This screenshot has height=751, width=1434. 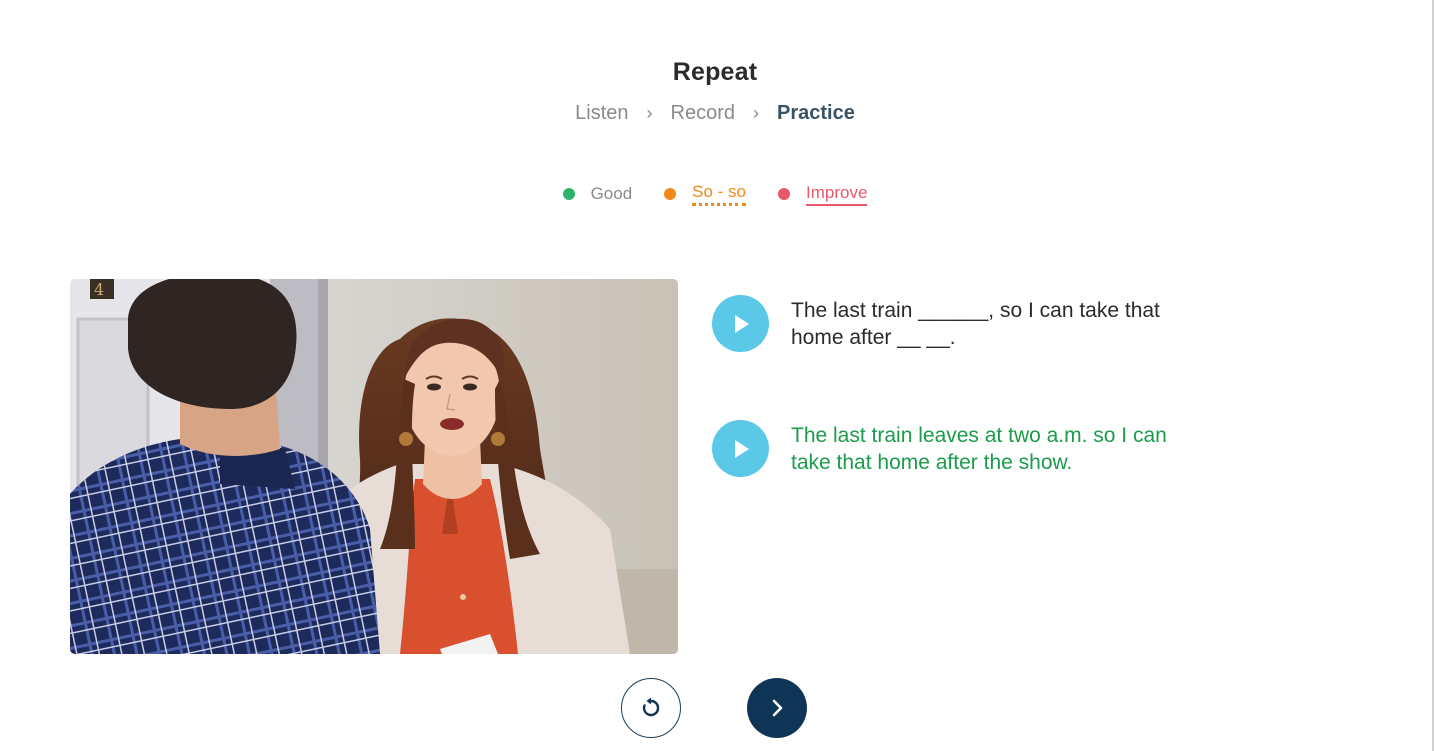 I want to click on step-practice: Practice, so click(x=816, y=113).